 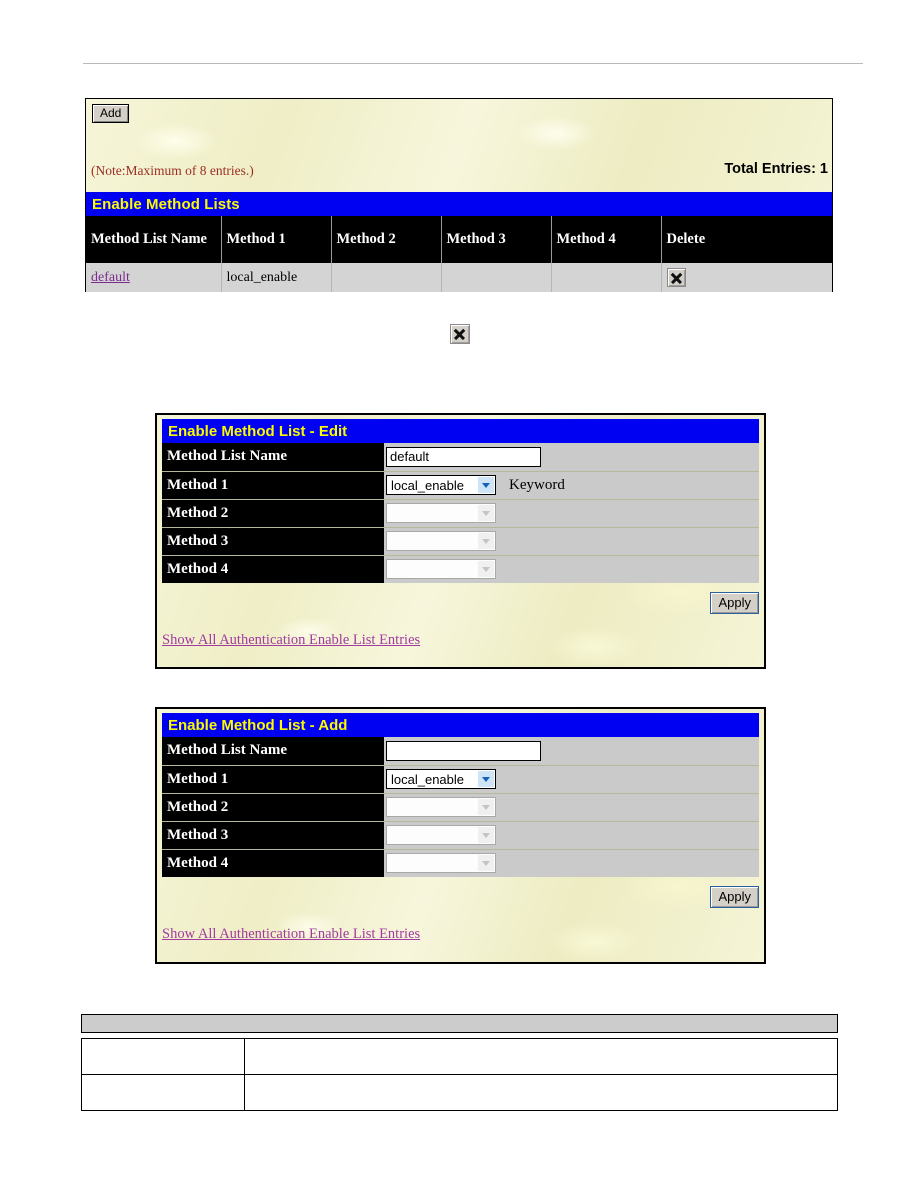 What do you see at coordinates (273, 457) in the screenshot?
I see `edit-label-method-list-name: Method List Name` at bounding box center [273, 457].